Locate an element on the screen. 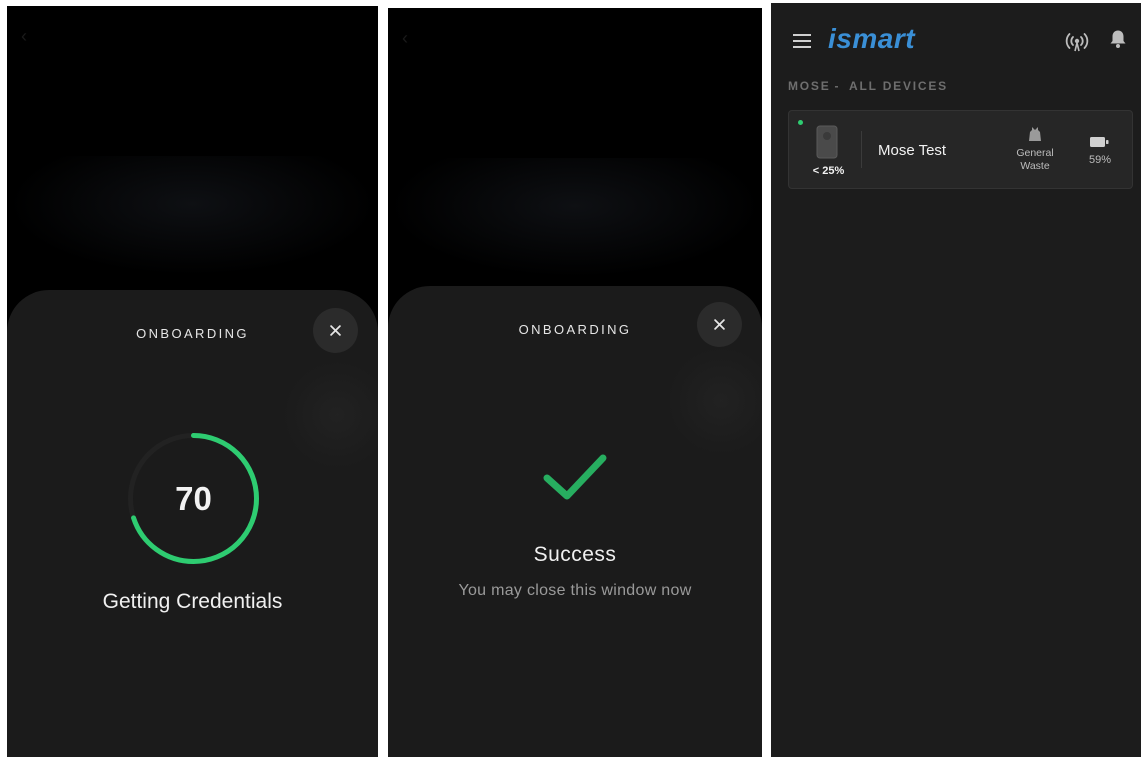  online-status-dot is located at coordinates (800, 122).